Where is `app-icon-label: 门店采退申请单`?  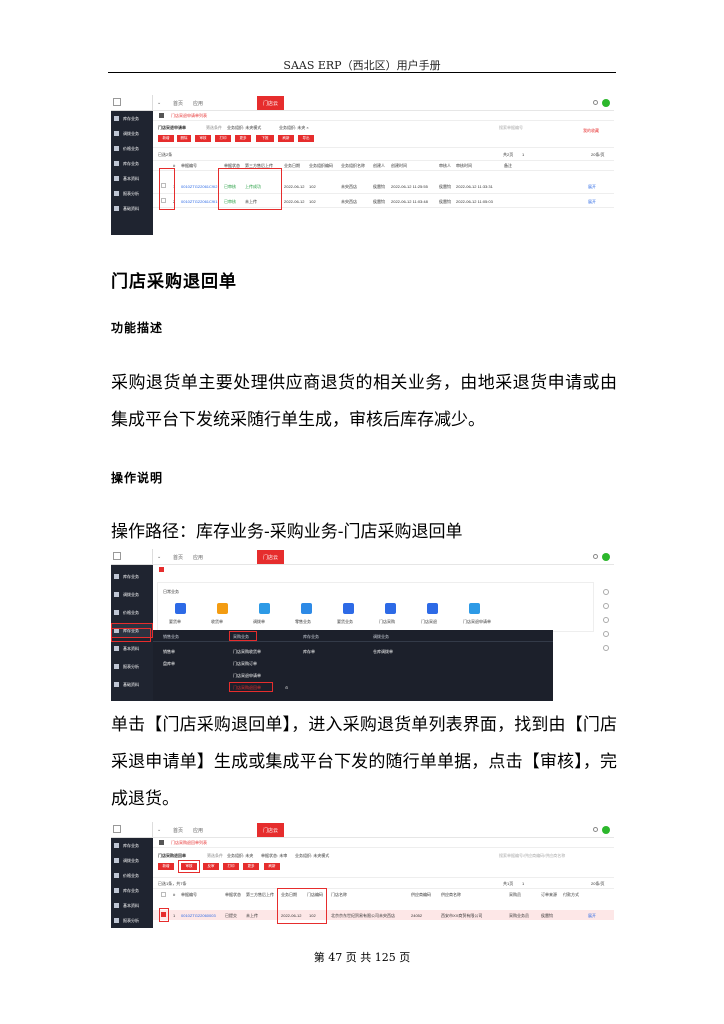 app-icon-label: 门店采退申请单 is located at coordinates (477, 622).